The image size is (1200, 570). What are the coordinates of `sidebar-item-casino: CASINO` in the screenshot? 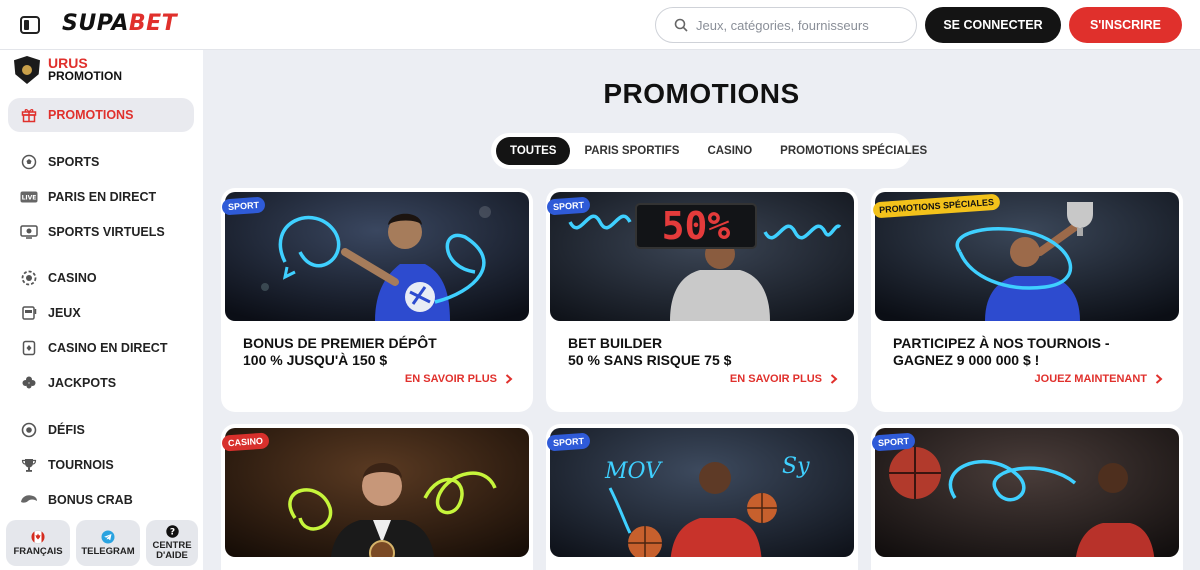 It's located at (101, 278).